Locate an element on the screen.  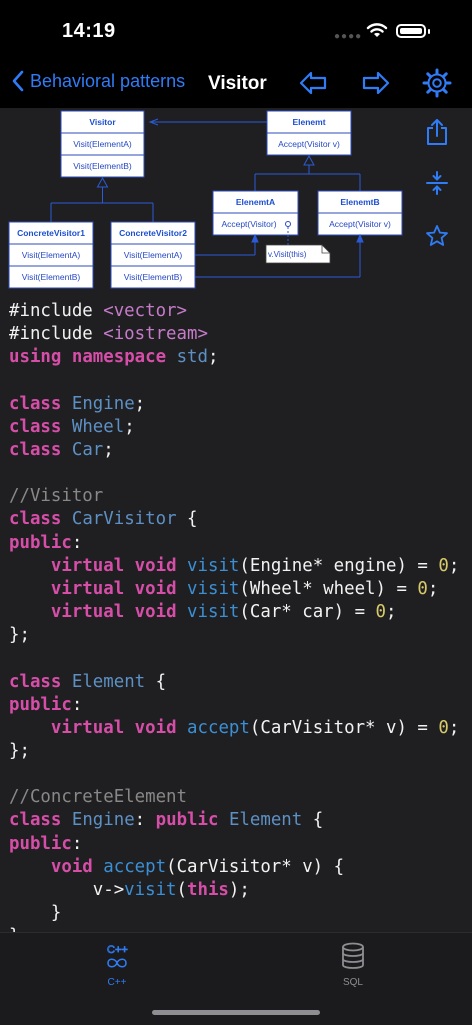
code-line: //ConcreteElement is located at coordinates (98, 797).